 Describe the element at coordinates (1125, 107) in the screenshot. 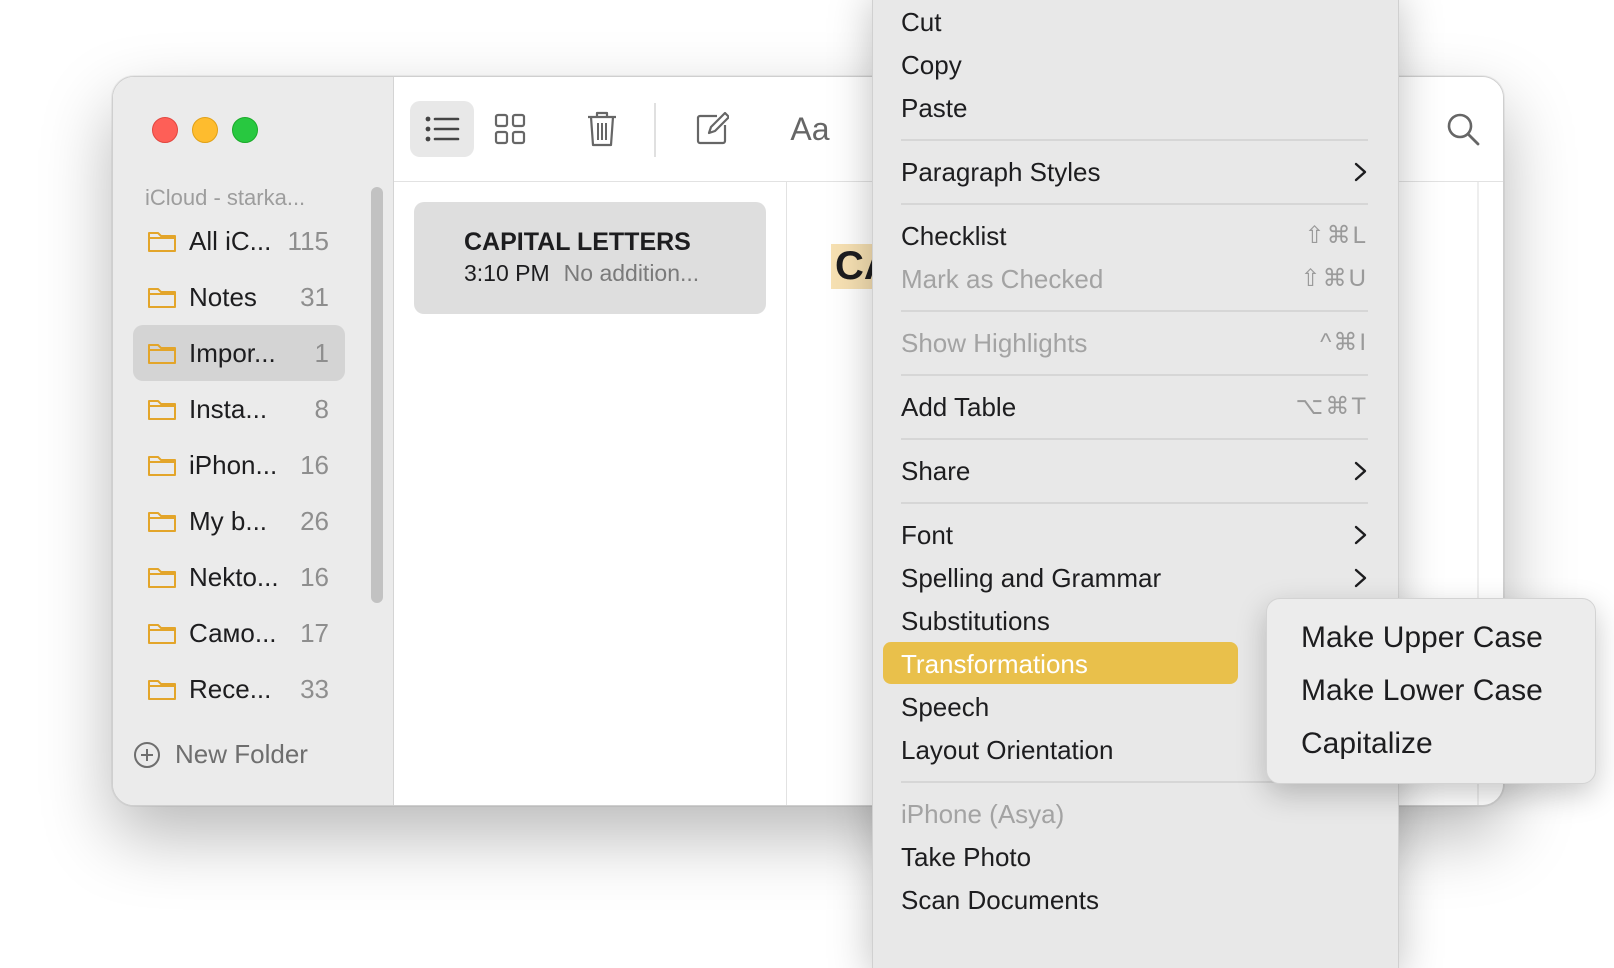

I see `menu-item-paste: Paste` at that location.